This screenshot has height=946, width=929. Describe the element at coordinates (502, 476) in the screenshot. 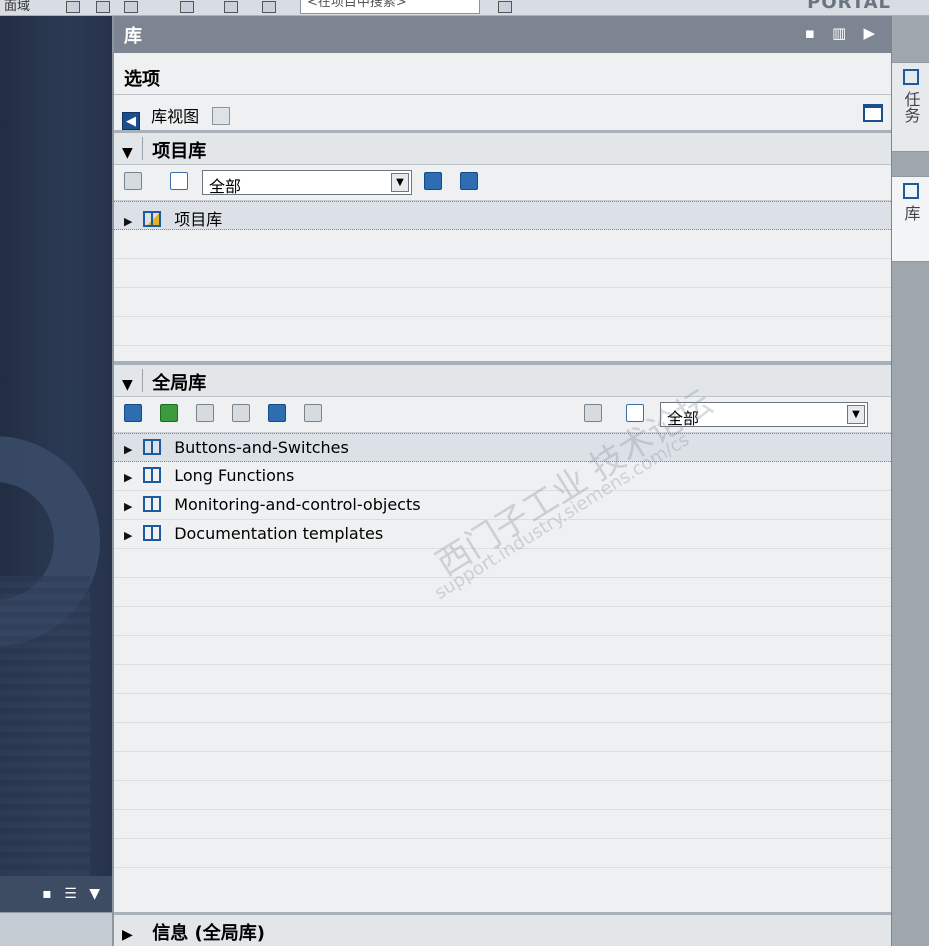

I see `tree-row: ▶ Long Functions` at that location.